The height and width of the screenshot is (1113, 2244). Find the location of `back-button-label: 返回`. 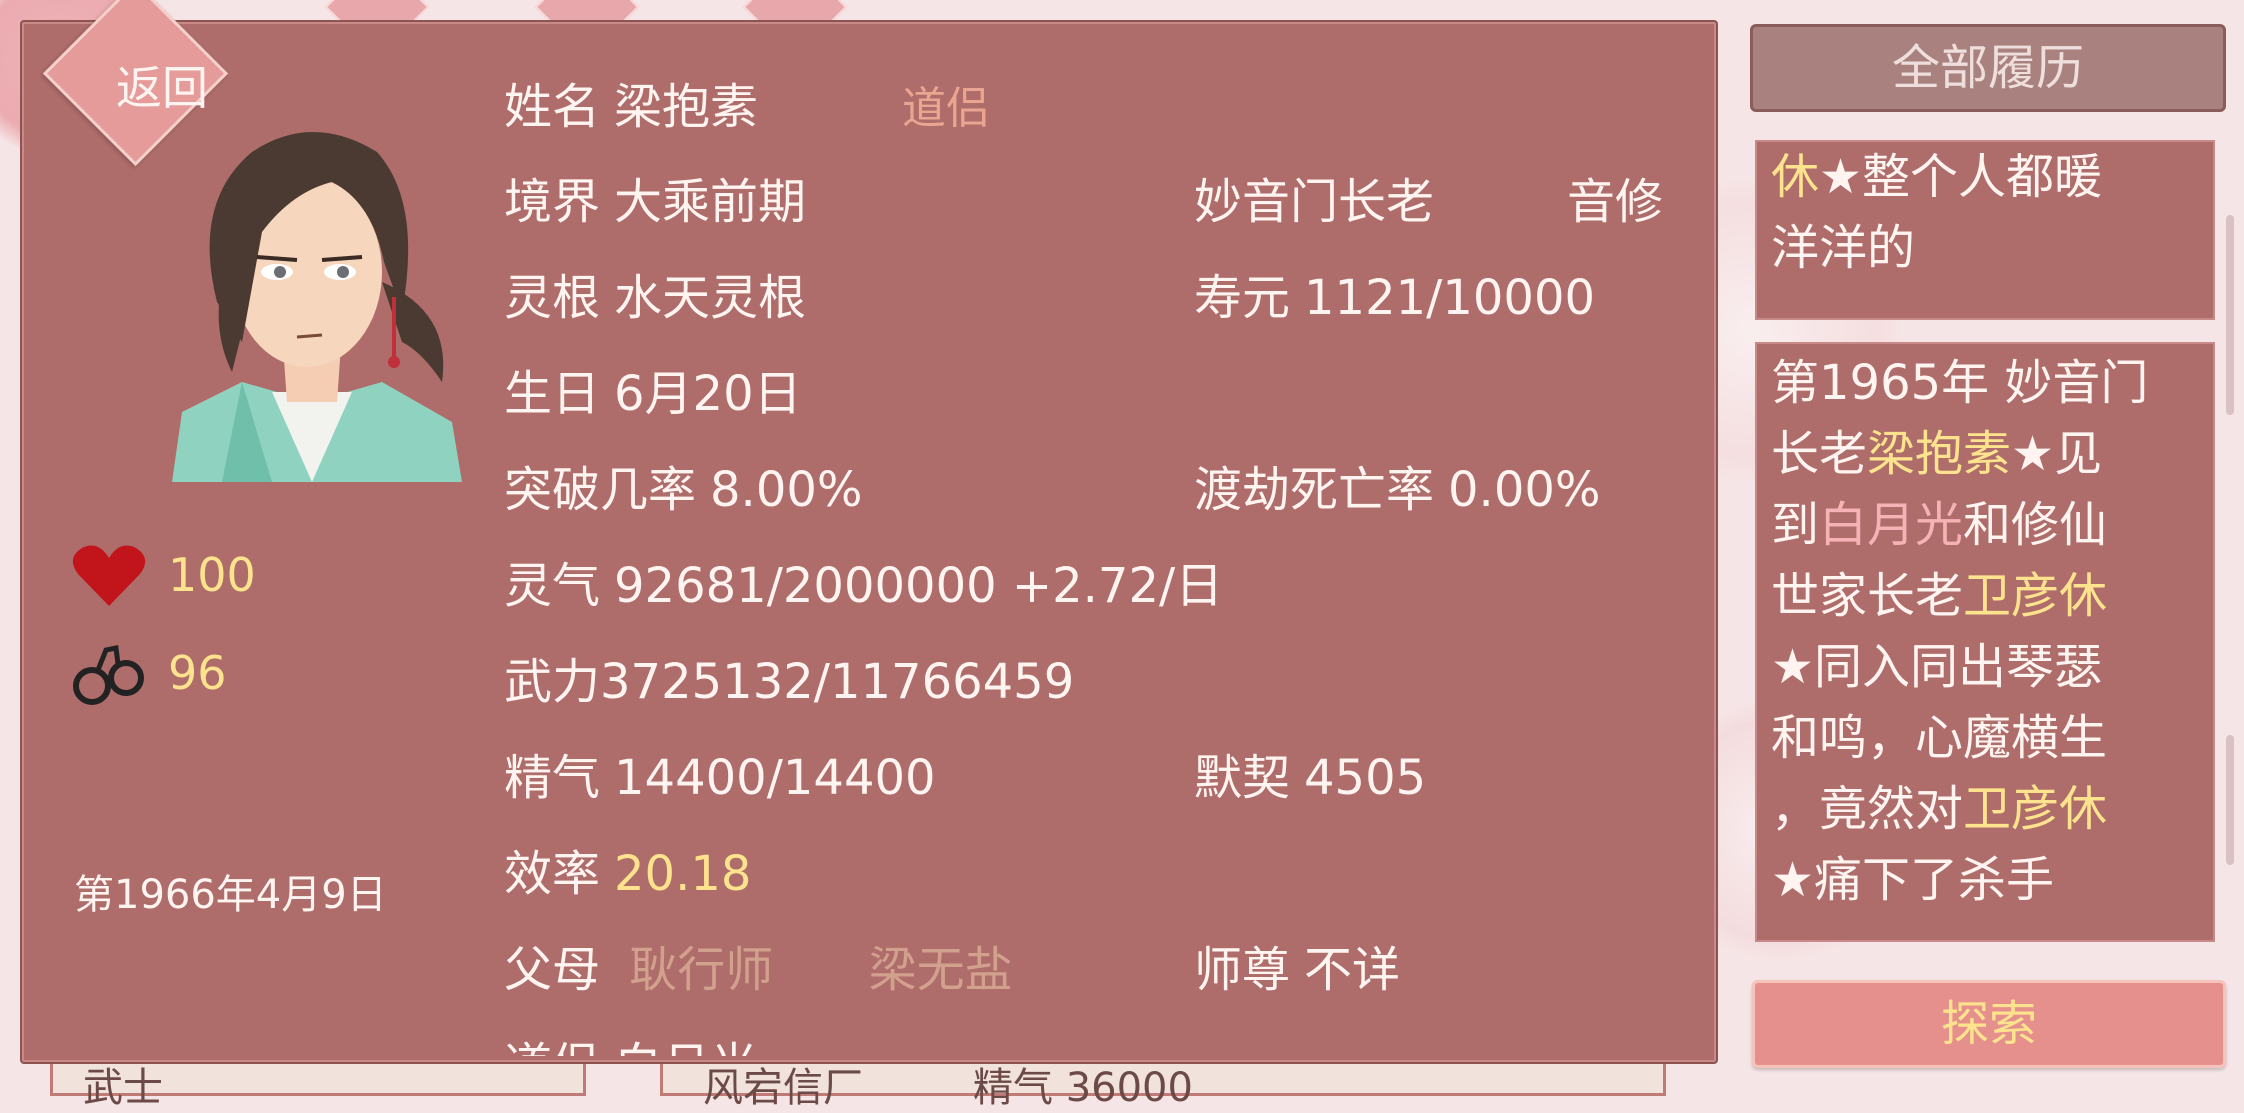

back-button-label: 返回 is located at coordinates (162, 85).